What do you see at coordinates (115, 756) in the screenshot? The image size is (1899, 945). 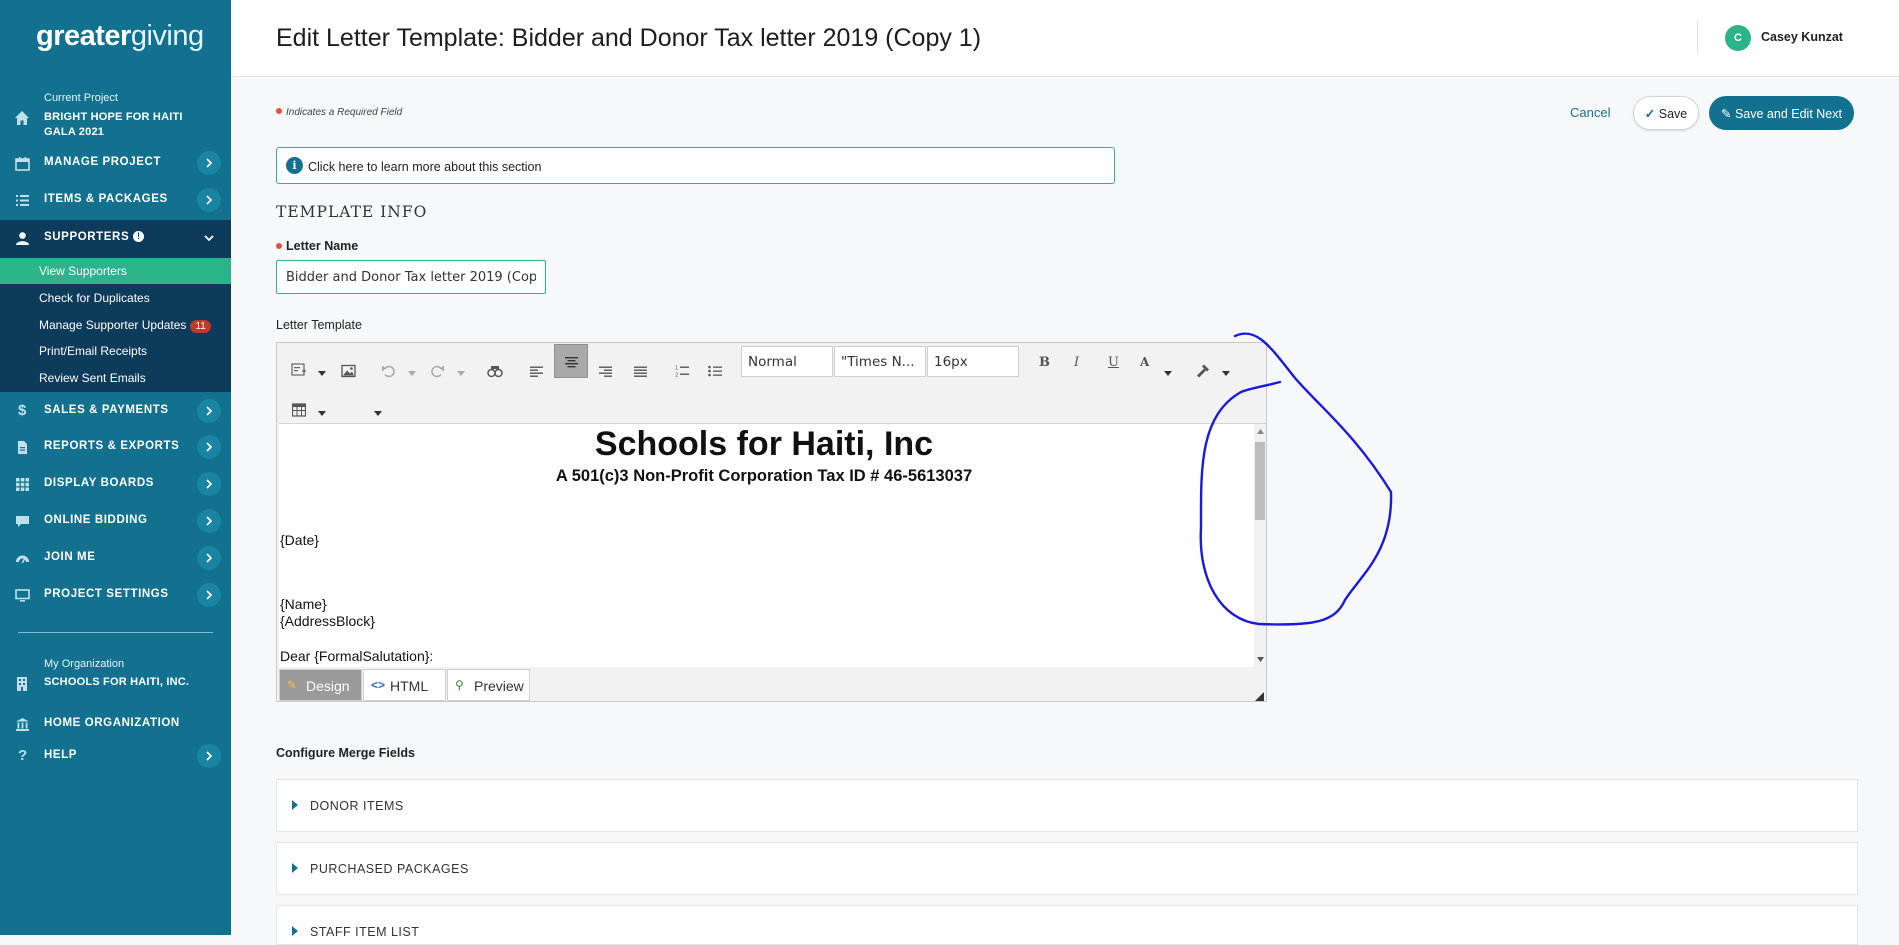 I see `nav-help: ? HELP` at bounding box center [115, 756].